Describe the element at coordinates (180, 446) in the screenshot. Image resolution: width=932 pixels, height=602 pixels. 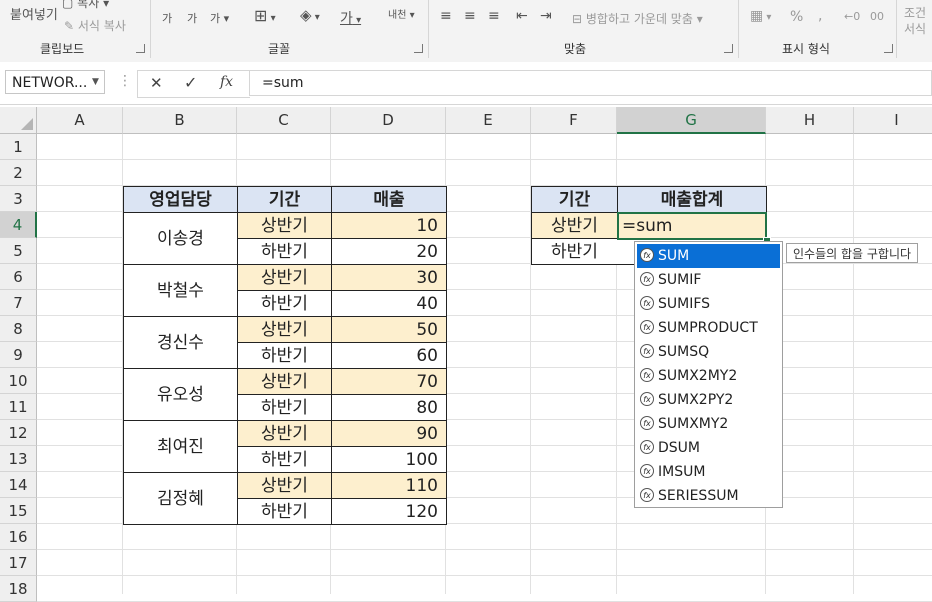
I see `table1-sales-rep: 최여진` at that location.